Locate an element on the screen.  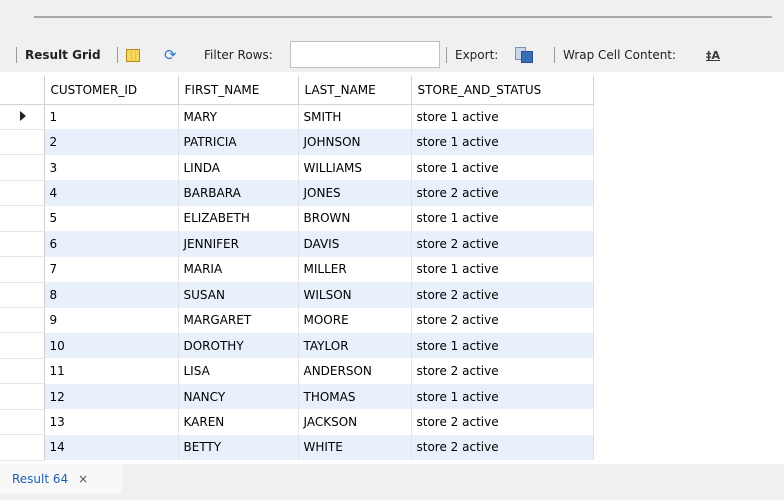
table-row: 3 LINDA WILLIAMS store 1 active is located at coordinates (297, 167).